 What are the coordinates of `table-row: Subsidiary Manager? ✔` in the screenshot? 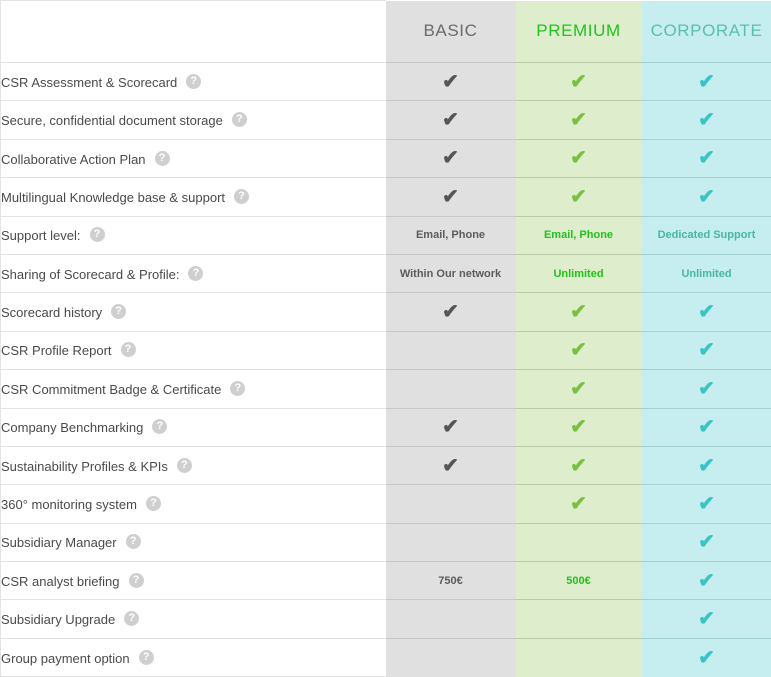 It's located at (385, 542).